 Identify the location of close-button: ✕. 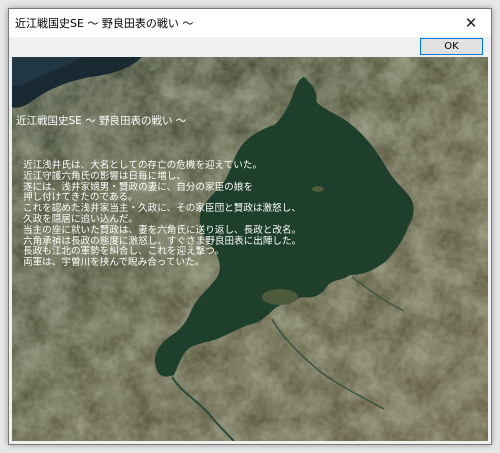
(471, 23).